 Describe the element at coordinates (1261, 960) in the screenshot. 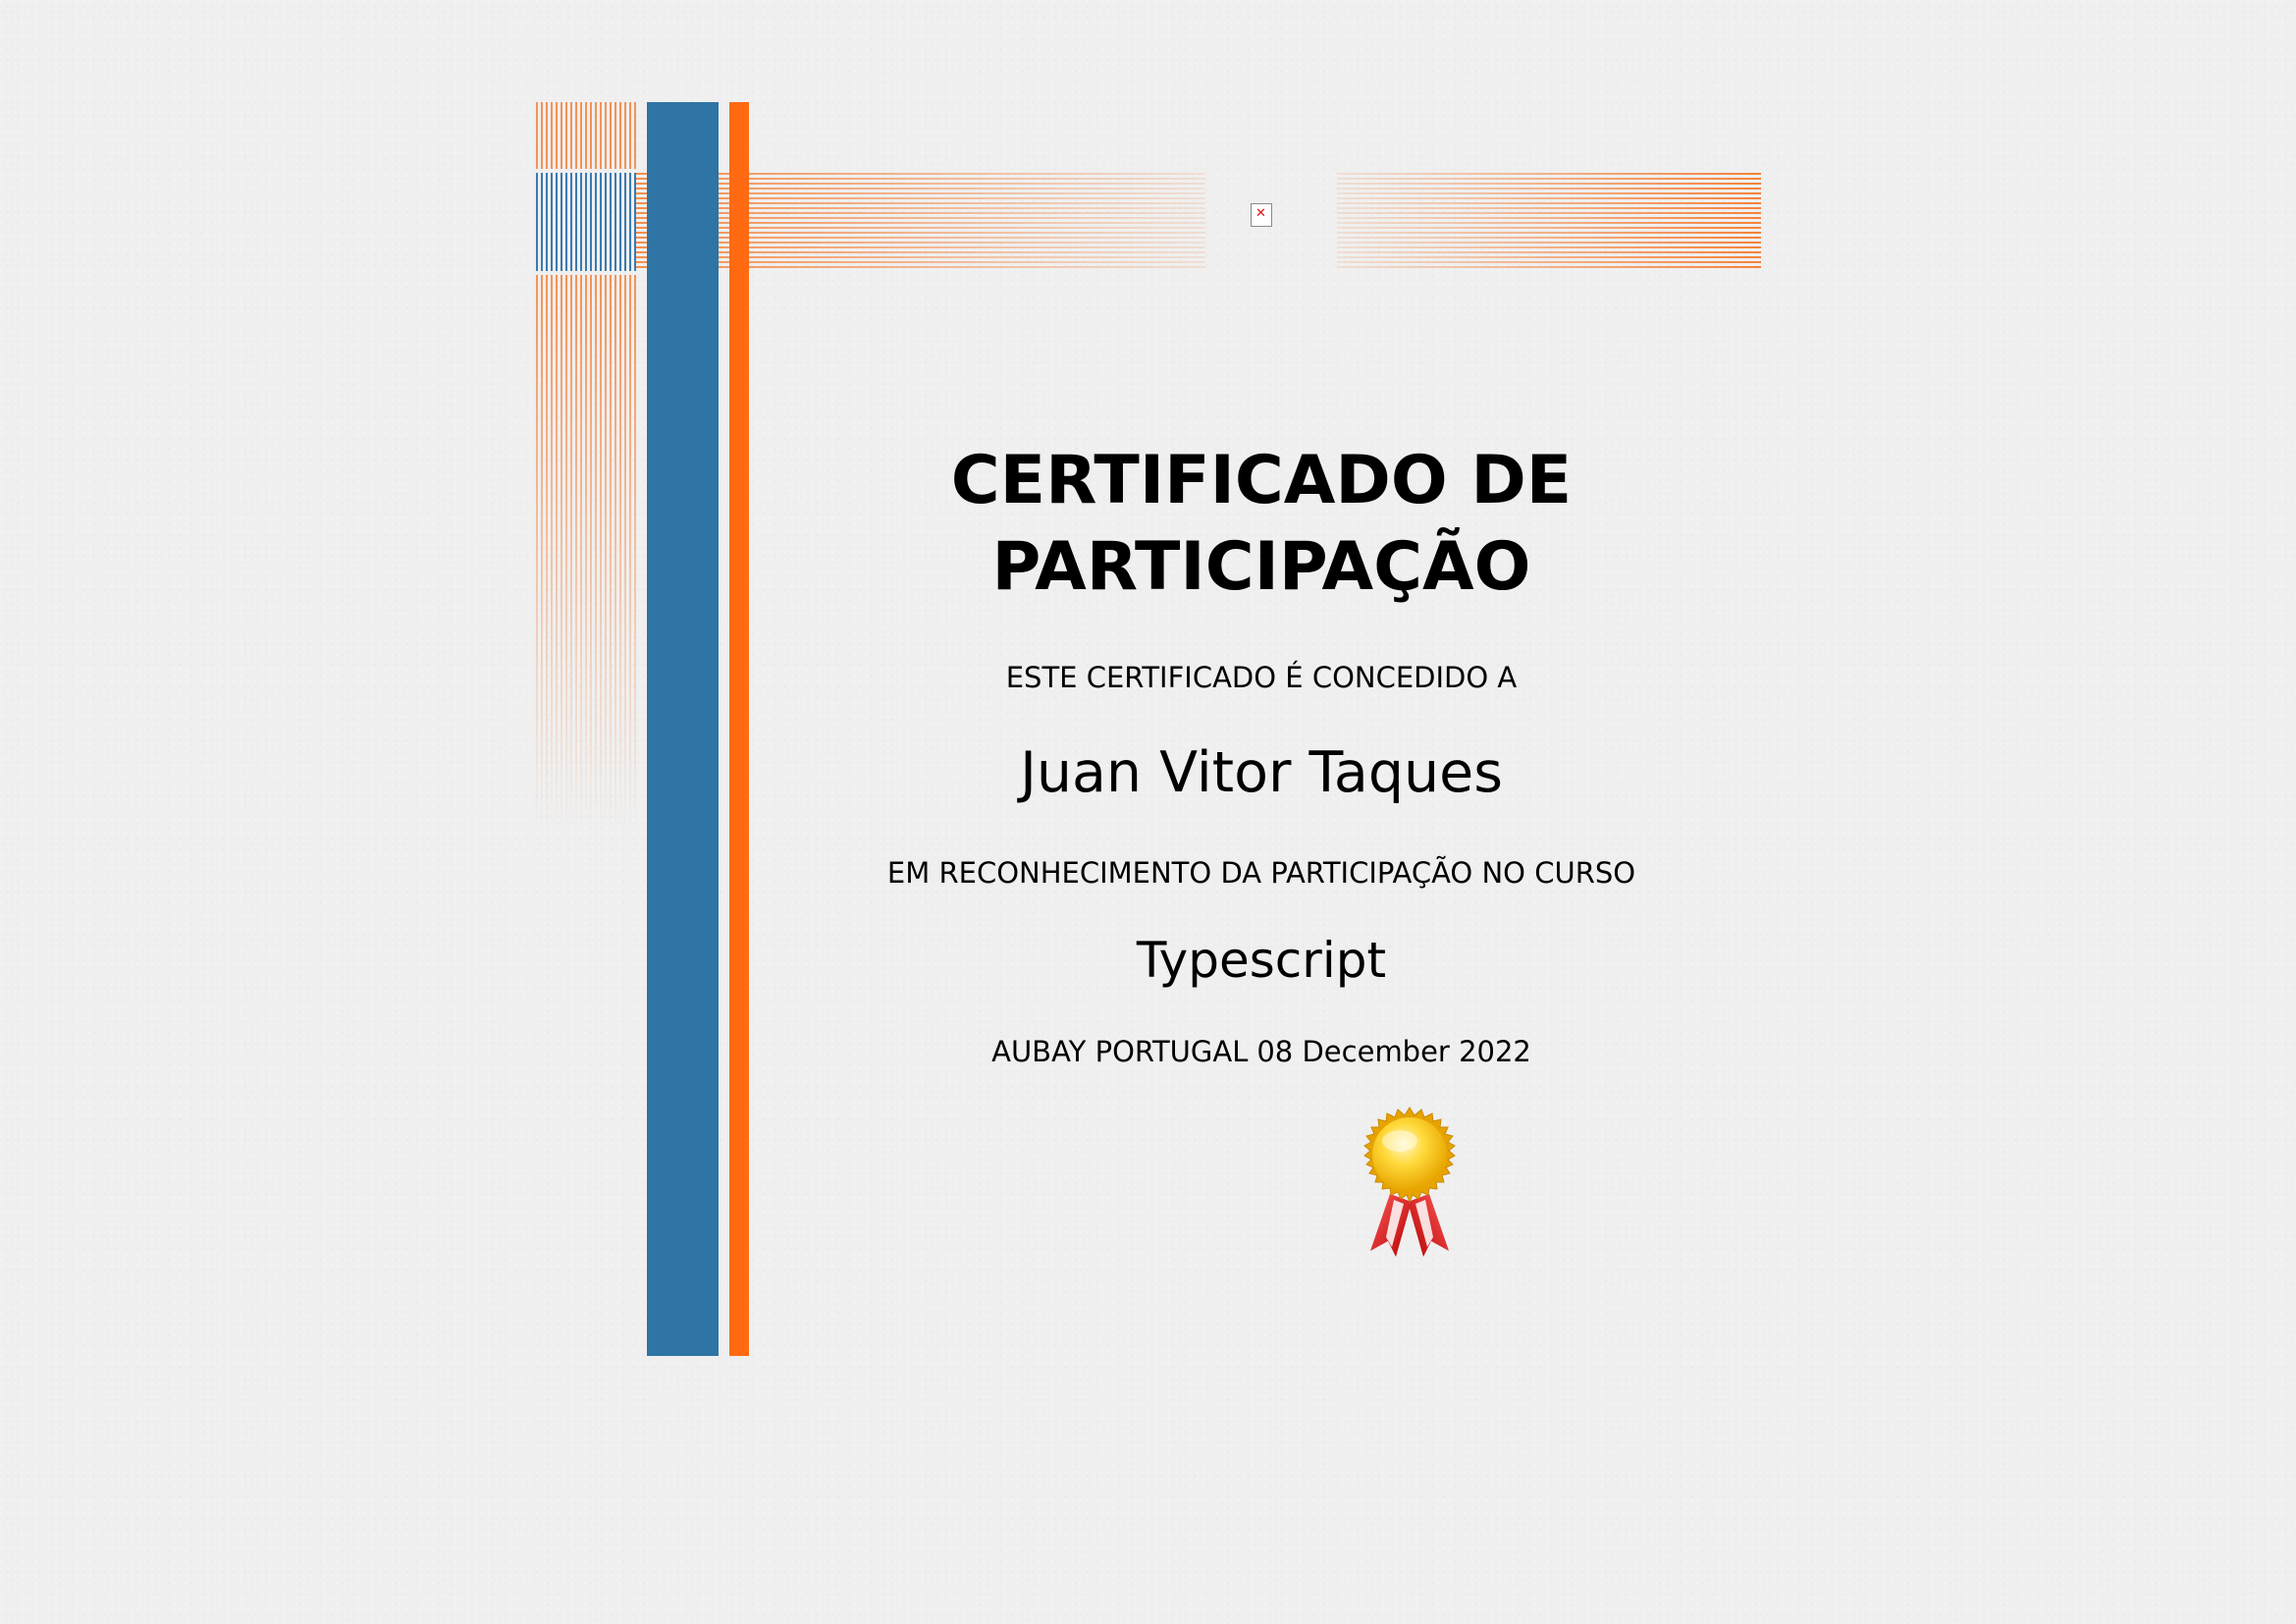

I see `course-name: Typescript` at that location.